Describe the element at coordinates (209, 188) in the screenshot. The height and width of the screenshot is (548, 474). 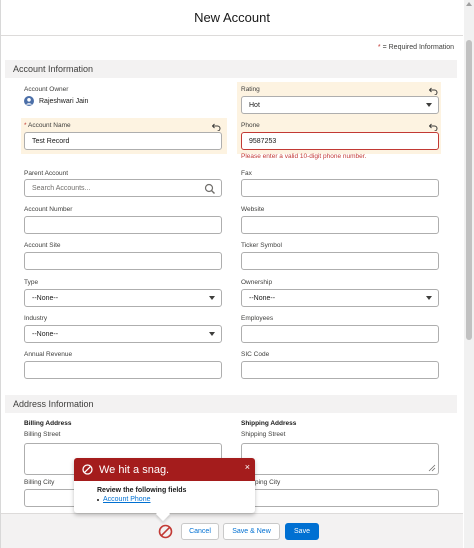
I see `search-icon` at that location.